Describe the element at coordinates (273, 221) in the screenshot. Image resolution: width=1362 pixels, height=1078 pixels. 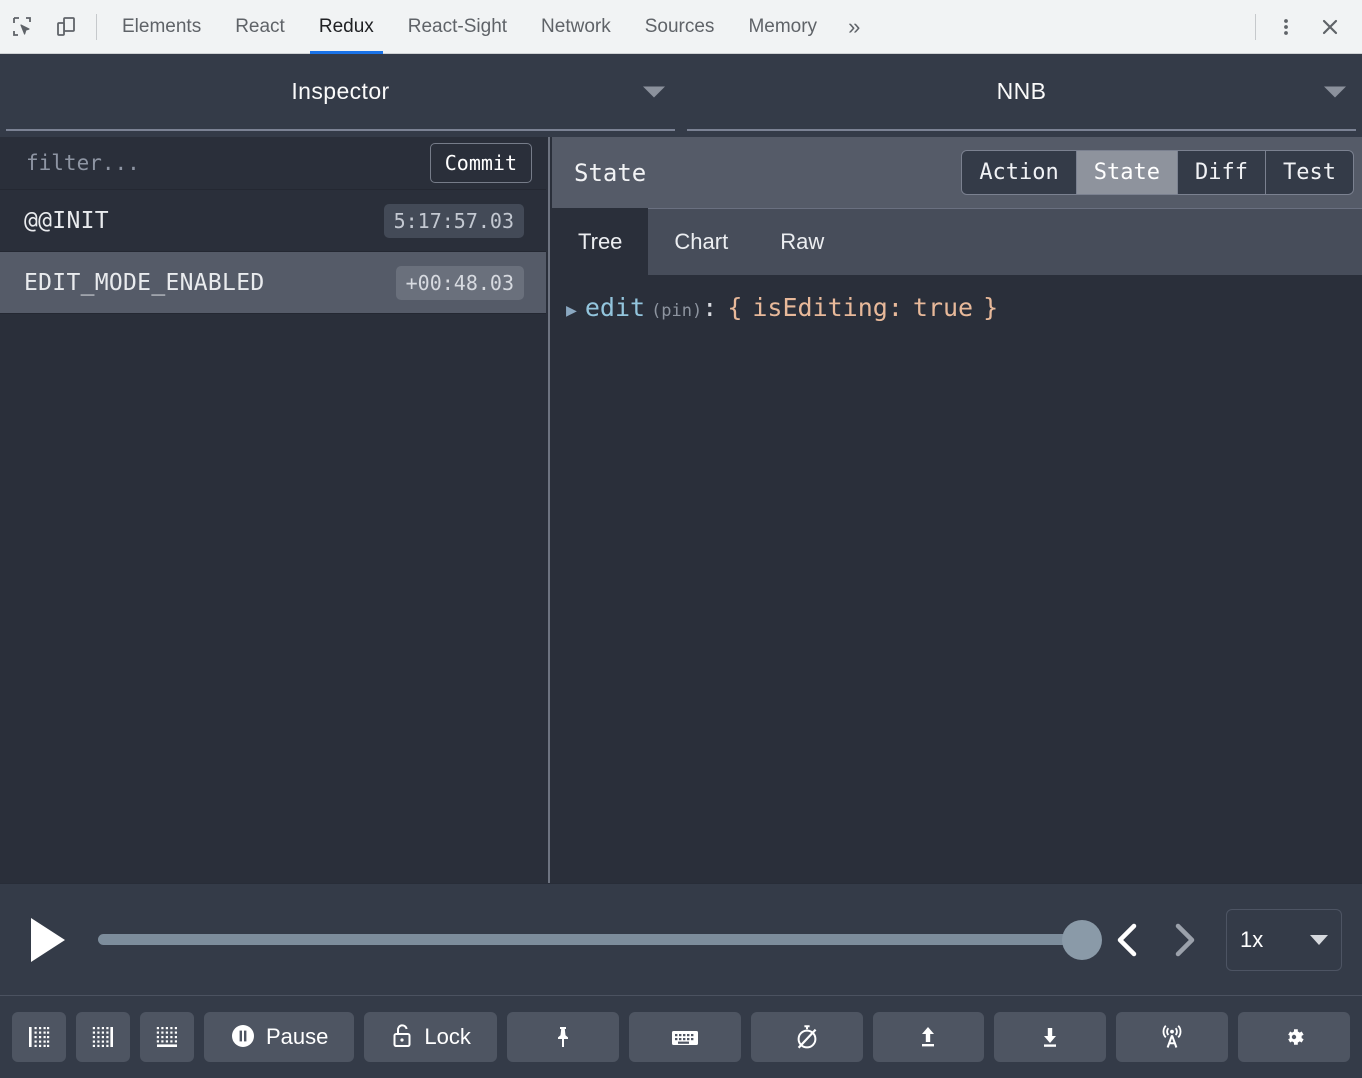
I see `action-list-item: @@INIT 5:17:57.03` at that location.